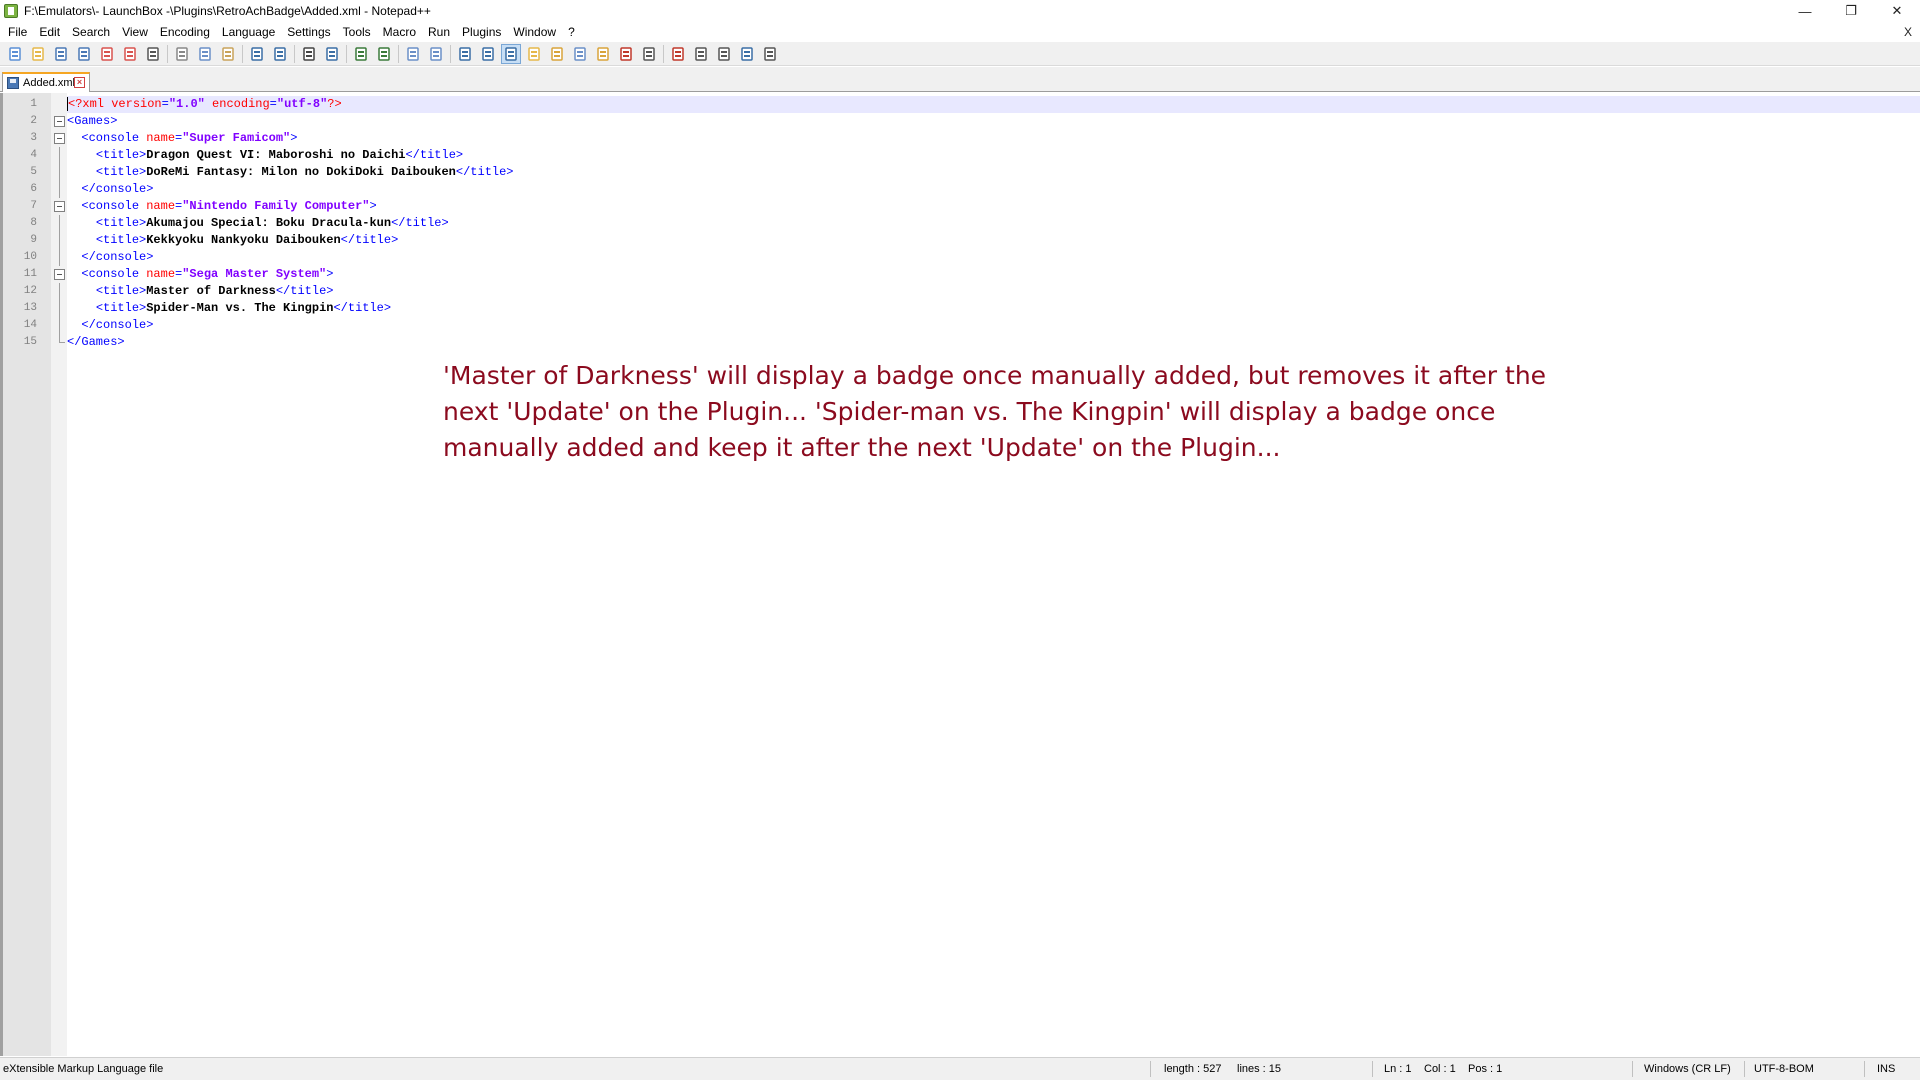  Describe the element at coordinates (153, 54) in the screenshot. I see `print-icon` at that location.